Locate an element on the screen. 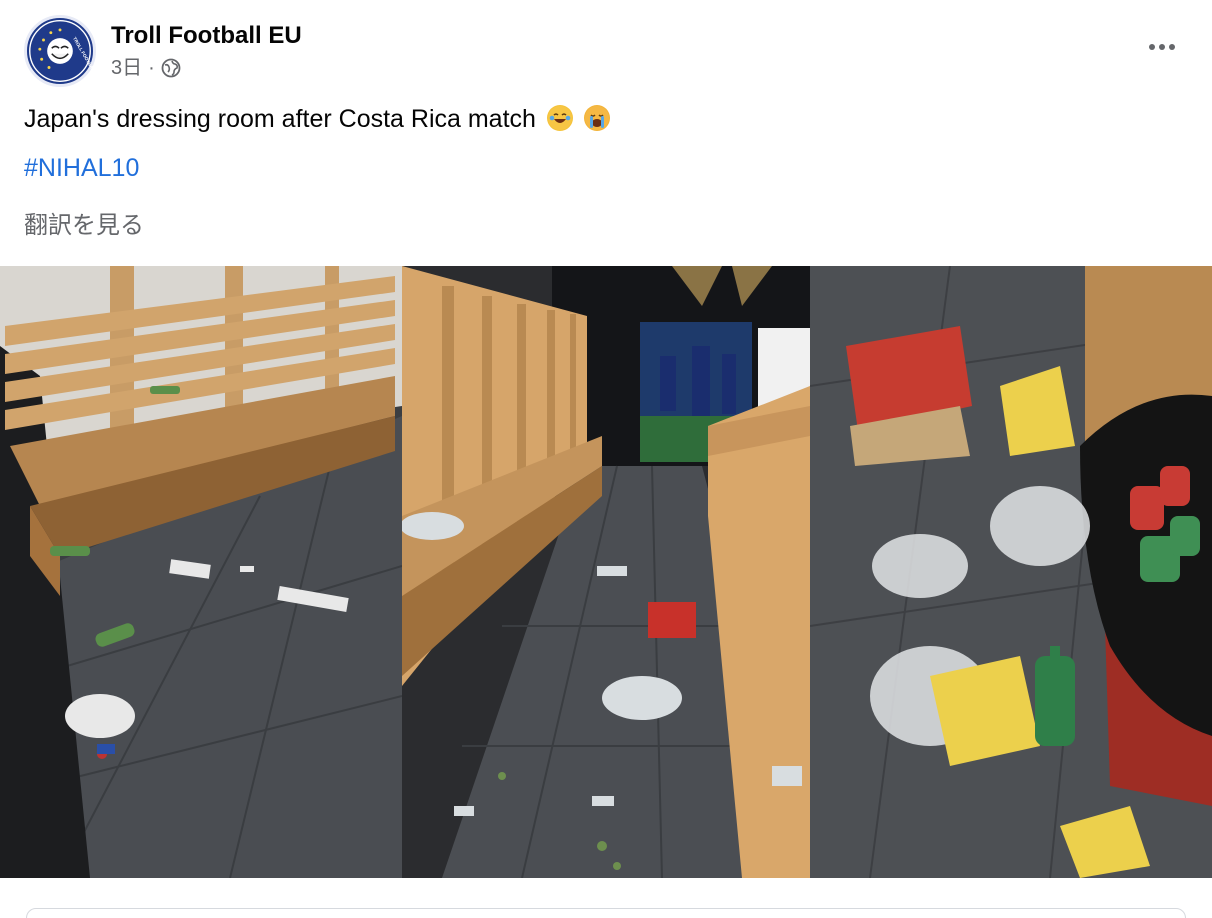  troll-football-logo: TROLL FOOTBALL EU is located at coordinates (60, 51).